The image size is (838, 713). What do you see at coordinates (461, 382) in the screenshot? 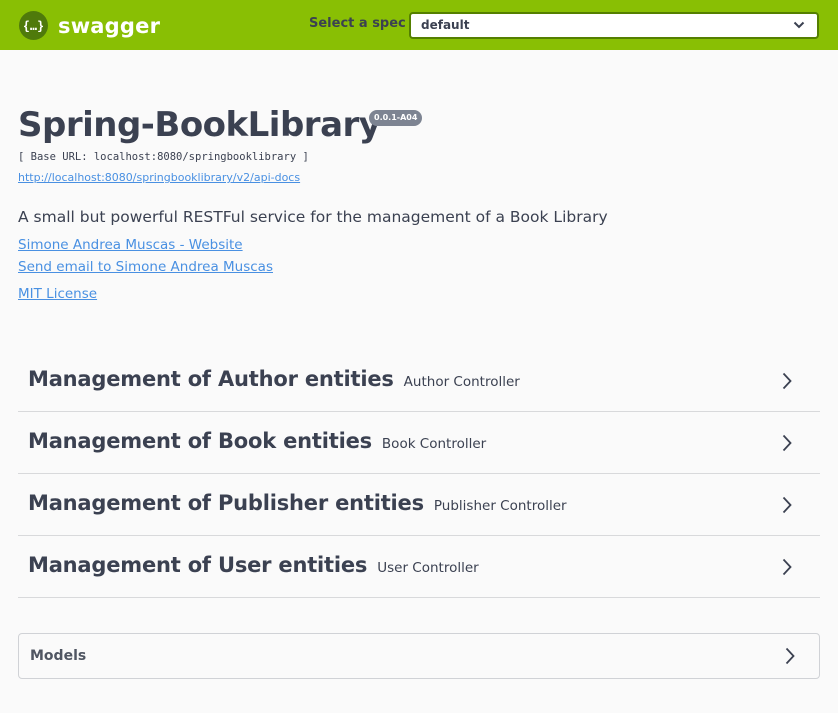
I see `tag-description: Author Controller` at bounding box center [461, 382].